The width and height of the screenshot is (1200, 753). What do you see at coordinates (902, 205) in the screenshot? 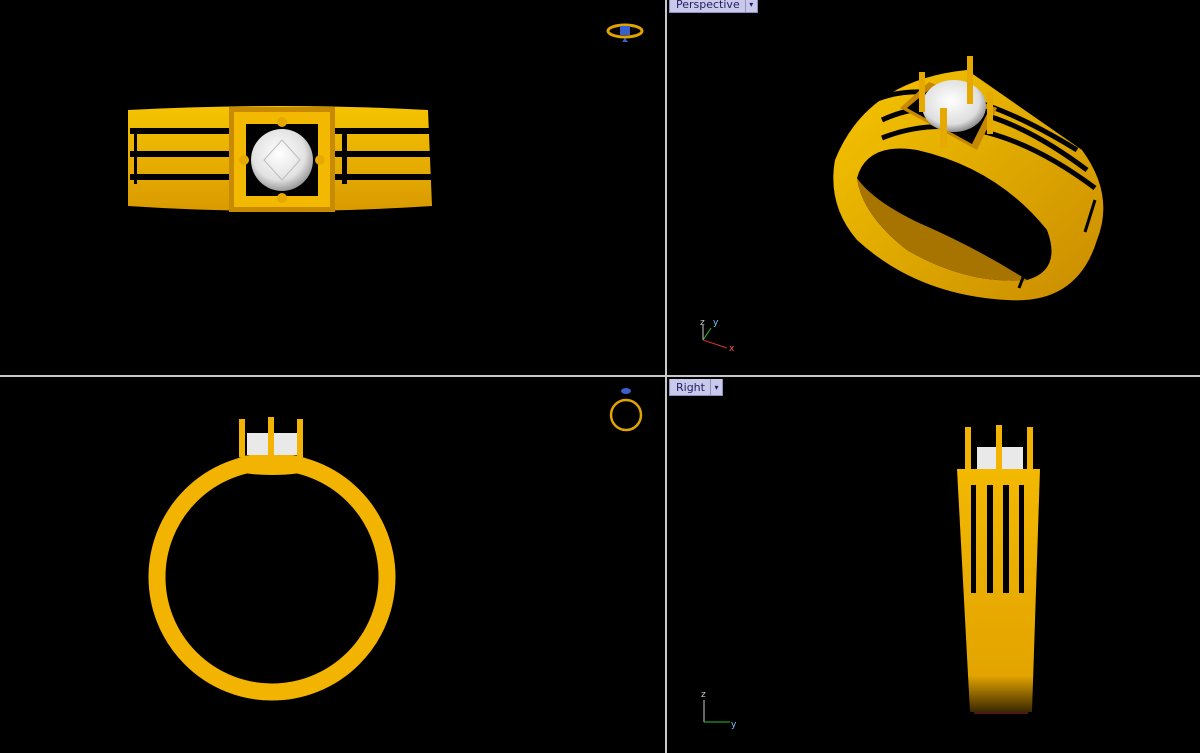
I see `perspective-ring-model: z y x` at bounding box center [902, 205].